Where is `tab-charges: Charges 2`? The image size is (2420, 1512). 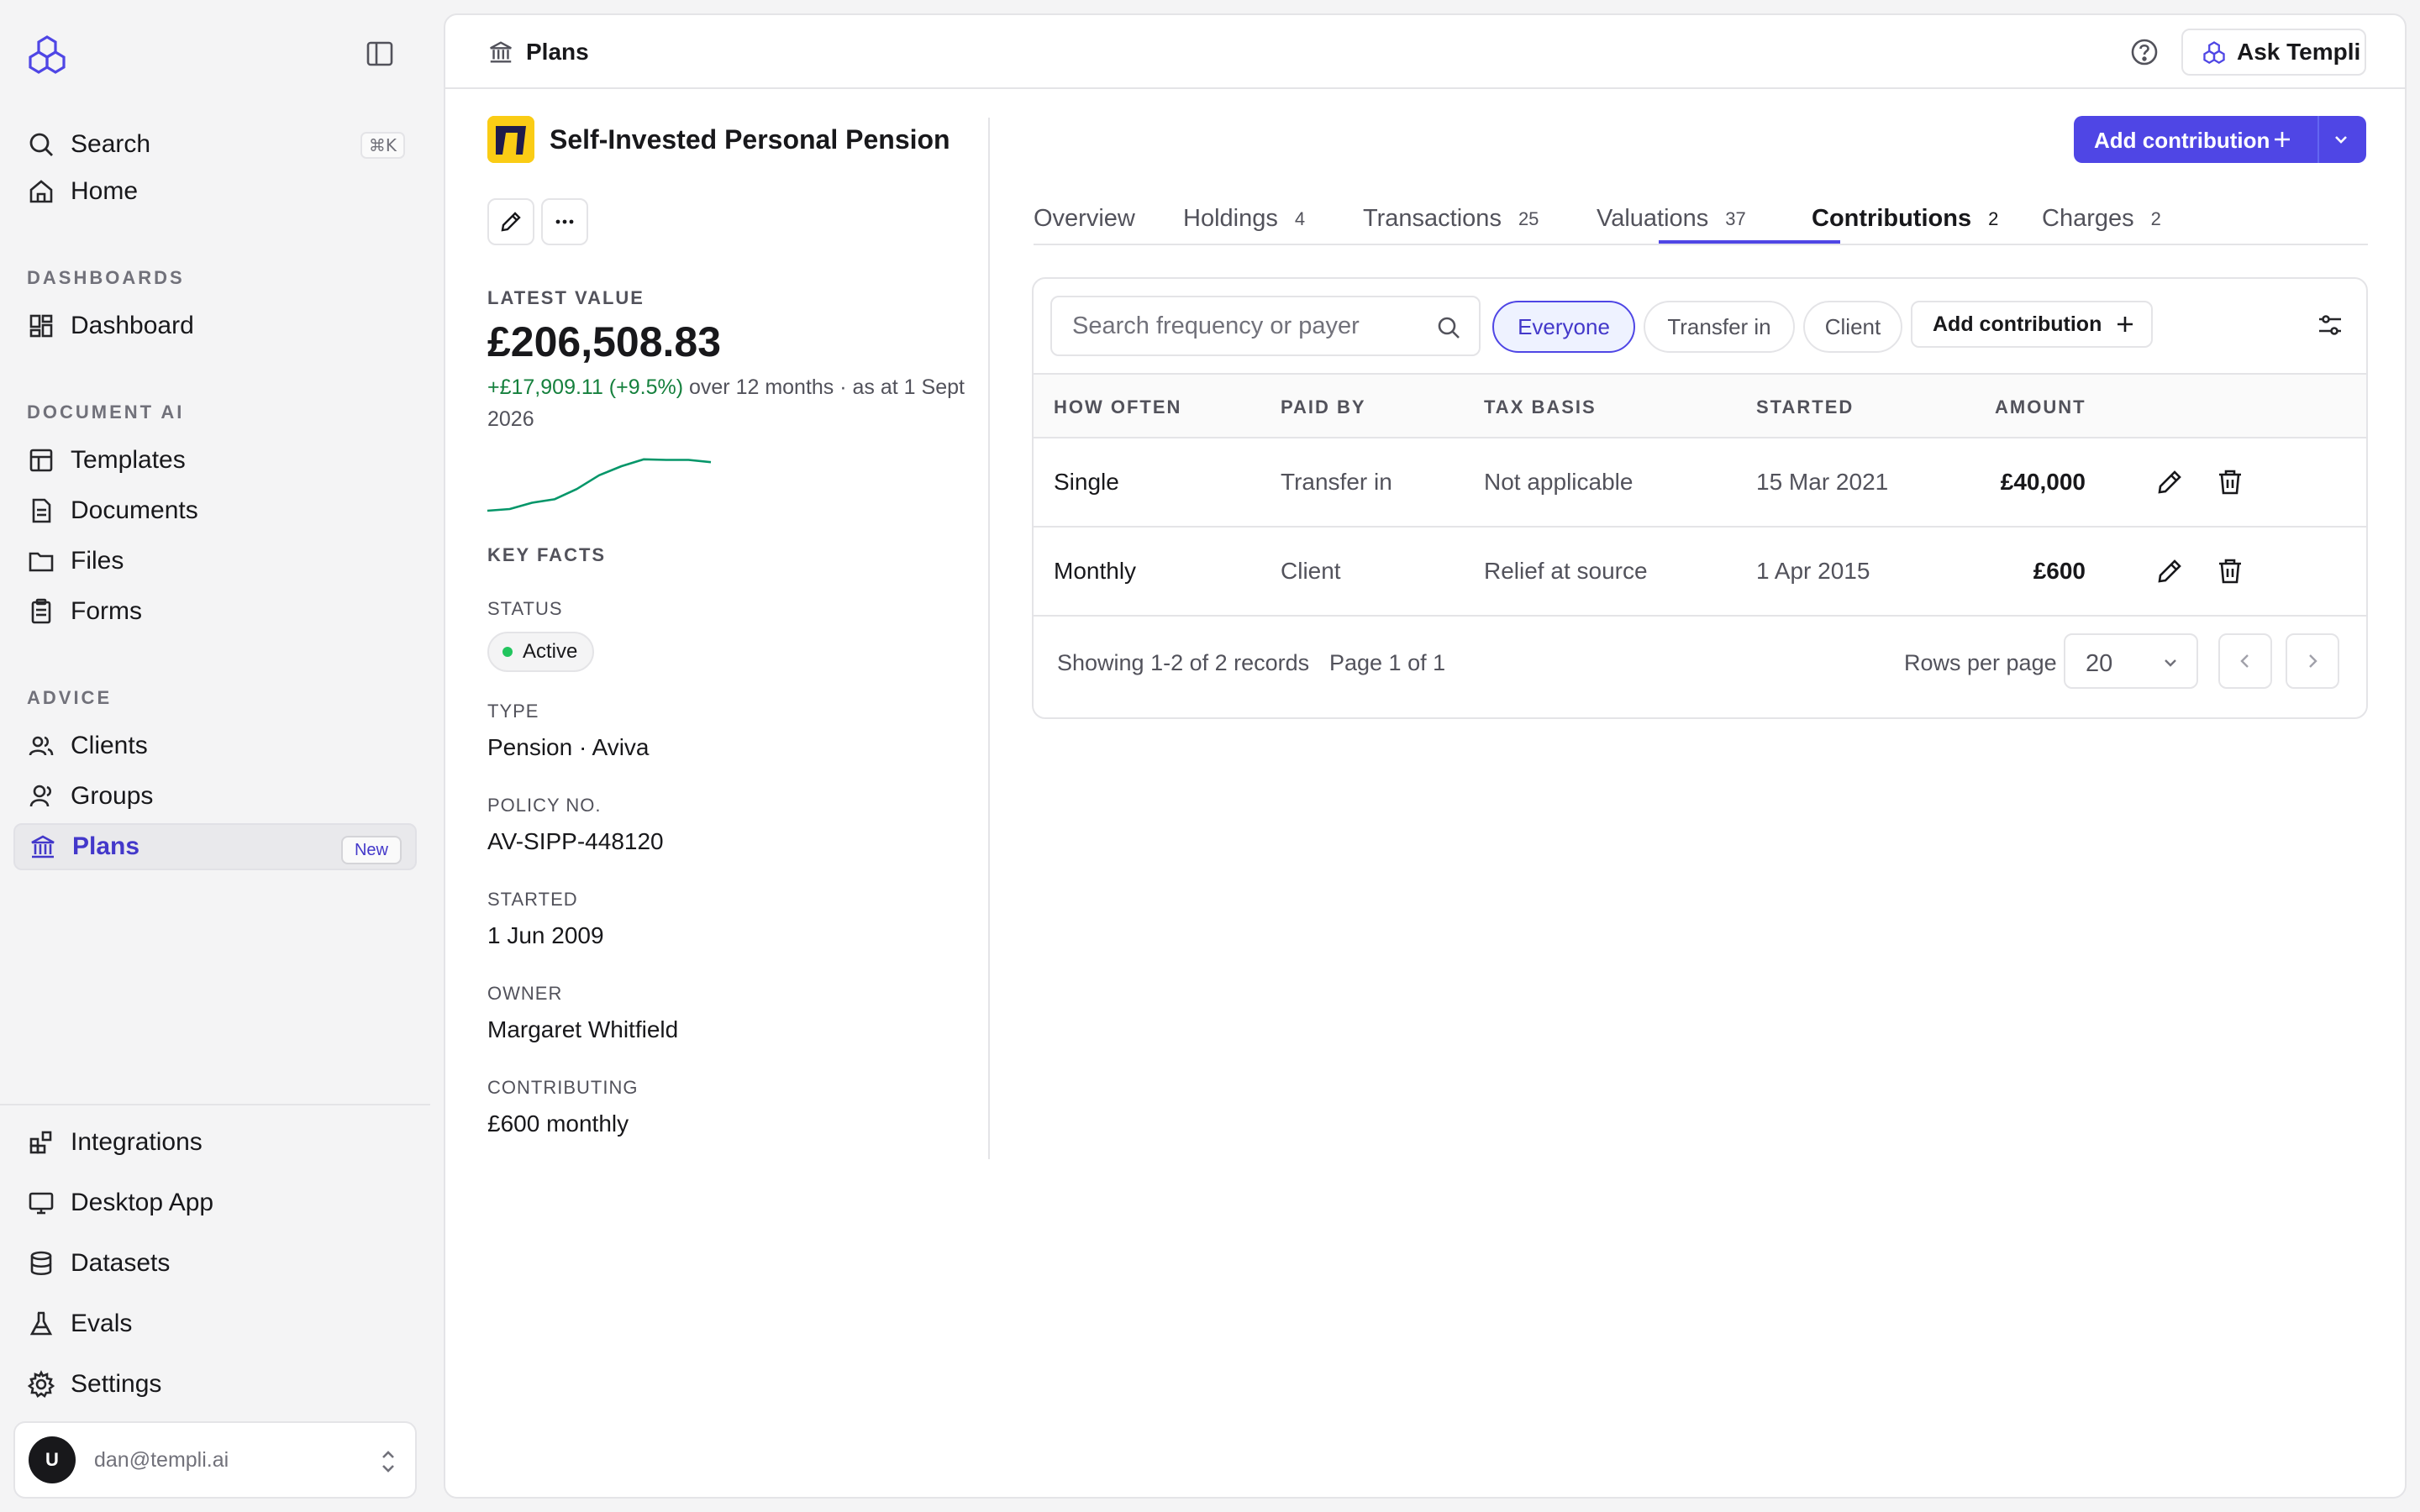 tab-charges: Charges 2 is located at coordinates (2101, 225).